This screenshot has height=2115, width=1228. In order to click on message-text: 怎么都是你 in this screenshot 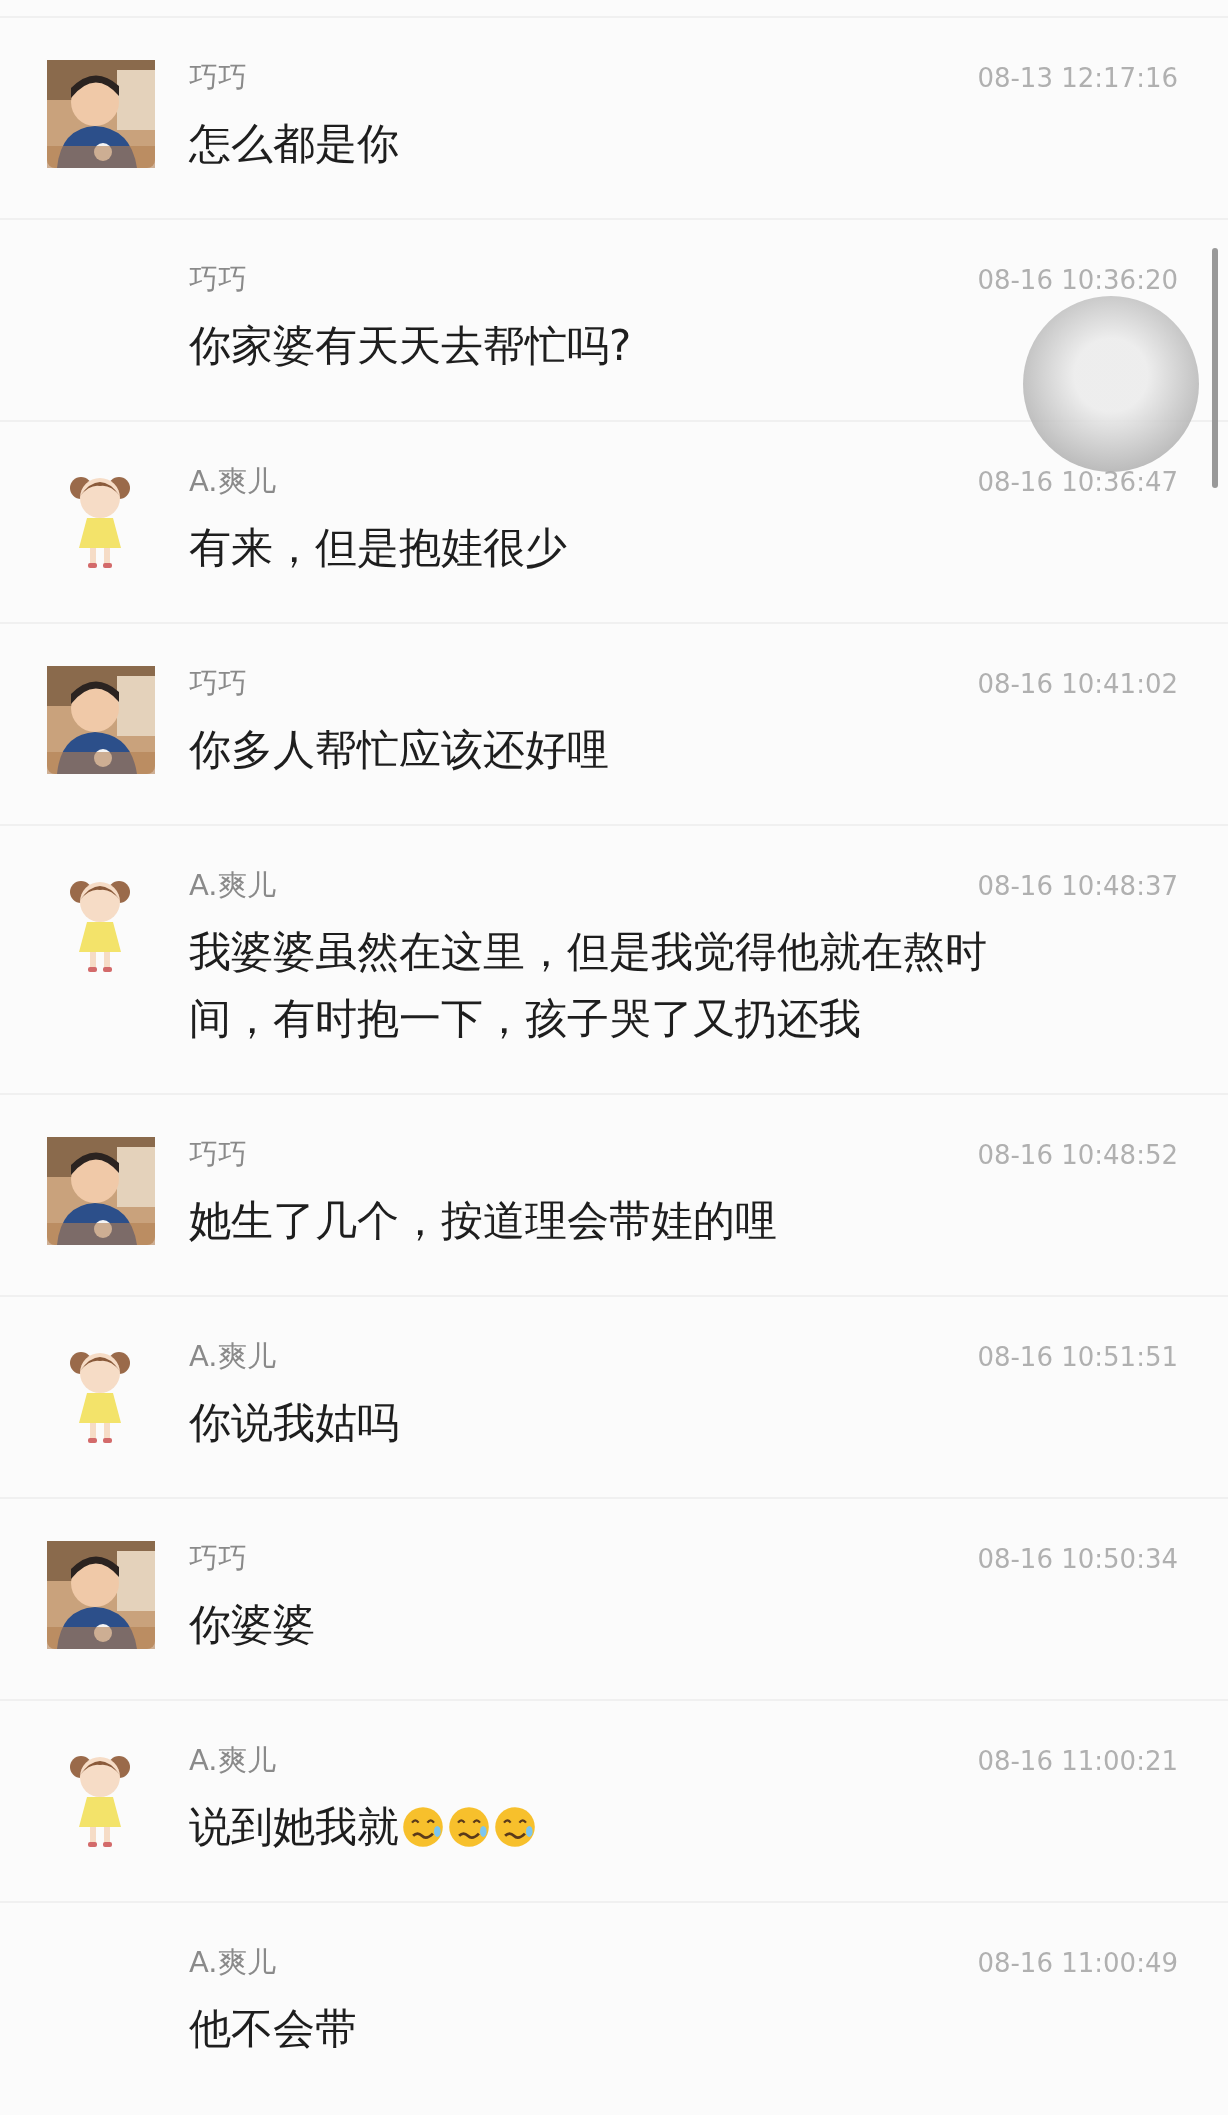, I will do `click(294, 144)`.